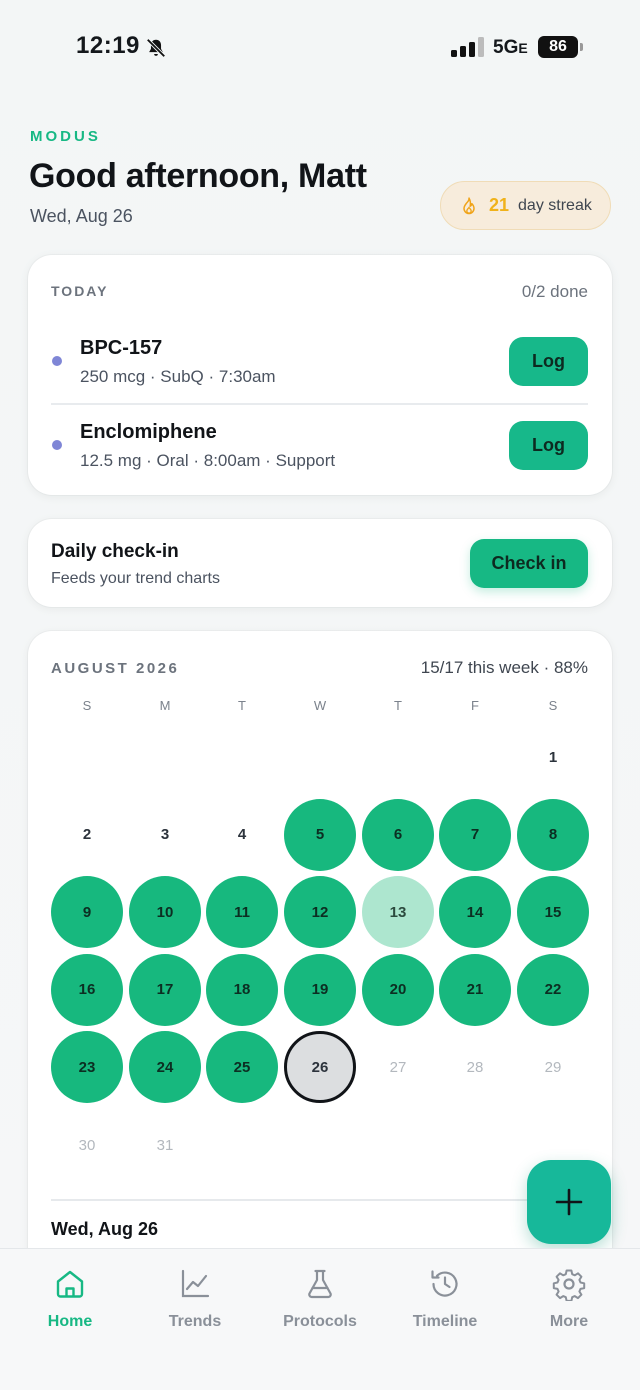 The width and height of the screenshot is (640, 1390). Describe the element at coordinates (165, 1067) in the screenshot. I see `calendar-day: 24` at that location.